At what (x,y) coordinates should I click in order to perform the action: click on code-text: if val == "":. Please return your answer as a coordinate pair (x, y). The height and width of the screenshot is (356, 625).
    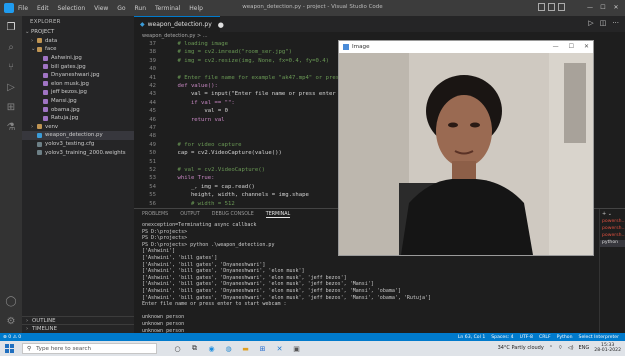
    Looking at the image, I should click on (199, 102).